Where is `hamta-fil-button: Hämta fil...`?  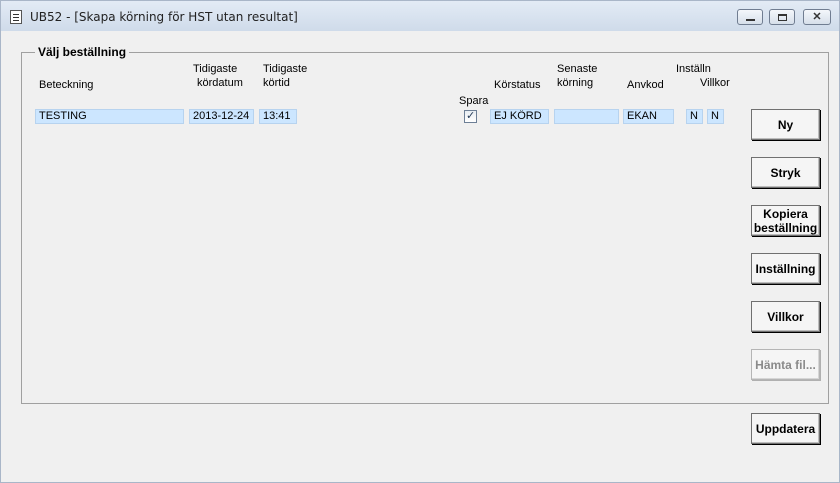 hamta-fil-button: Hämta fil... is located at coordinates (785, 364).